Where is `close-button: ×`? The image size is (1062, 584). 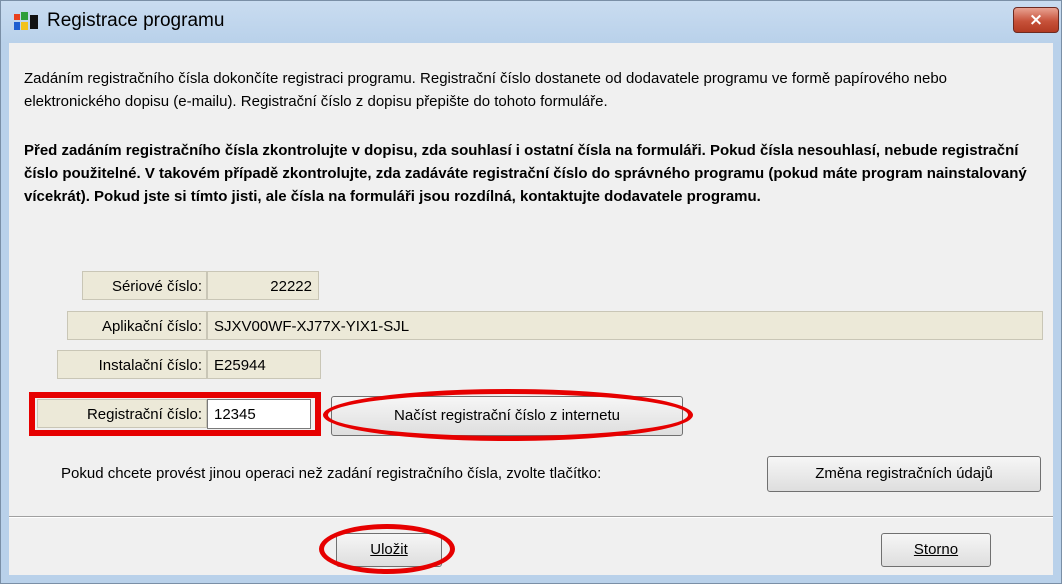 close-button: × is located at coordinates (1036, 20).